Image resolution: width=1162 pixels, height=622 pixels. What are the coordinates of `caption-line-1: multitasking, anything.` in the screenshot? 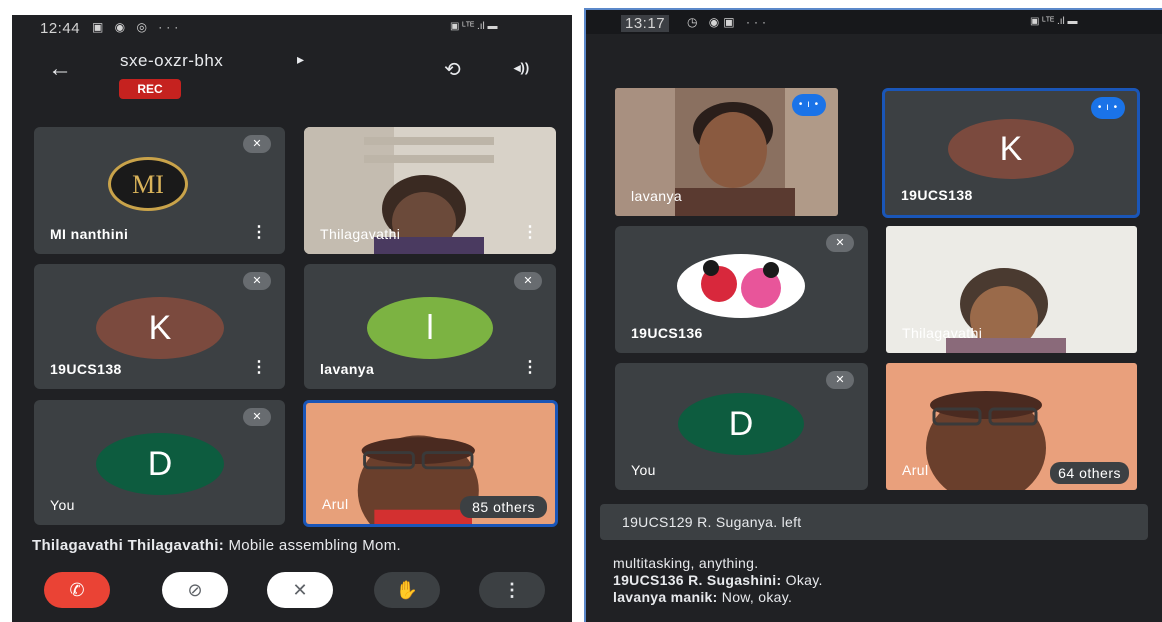 It's located at (685, 563).